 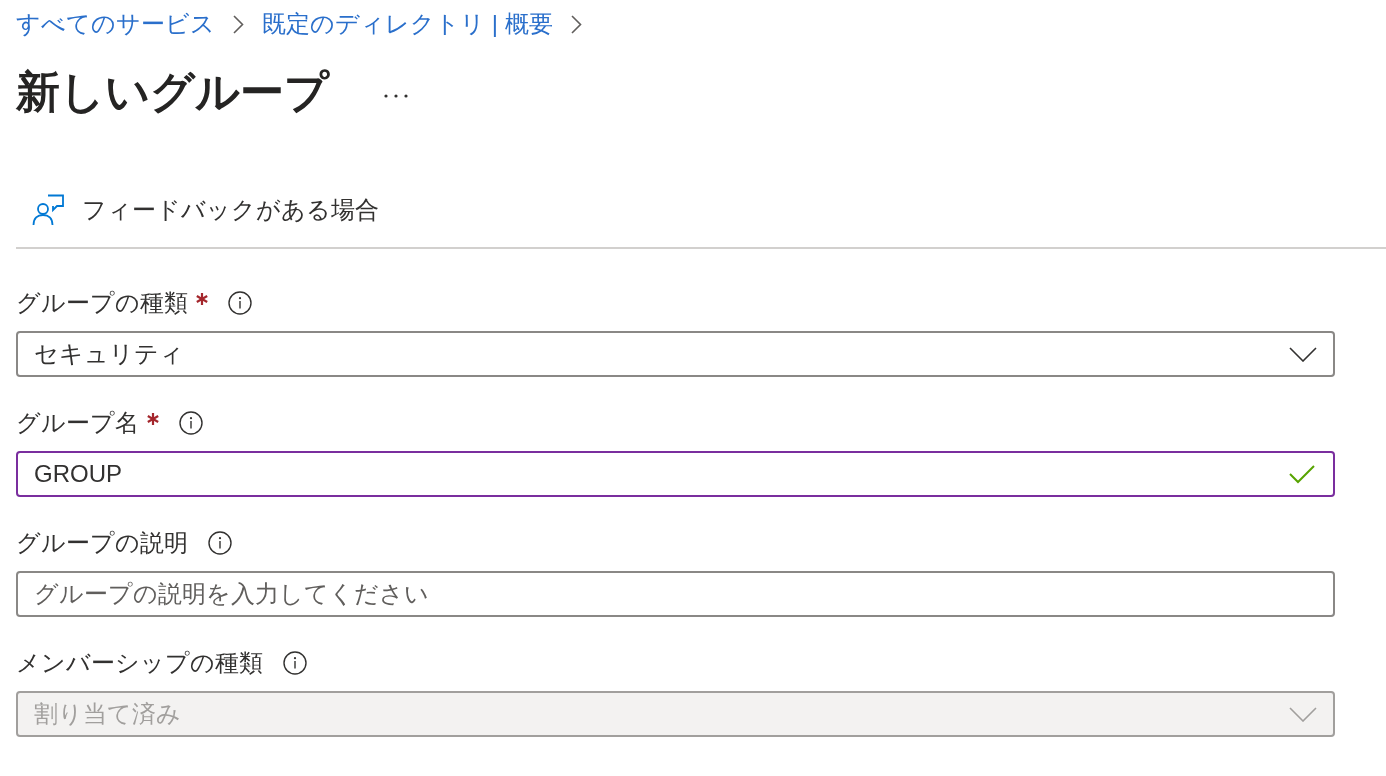 What do you see at coordinates (407, 24) in the screenshot?
I see `breadcrumb-link: 既定のディレクトリ | 概要` at bounding box center [407, 24].